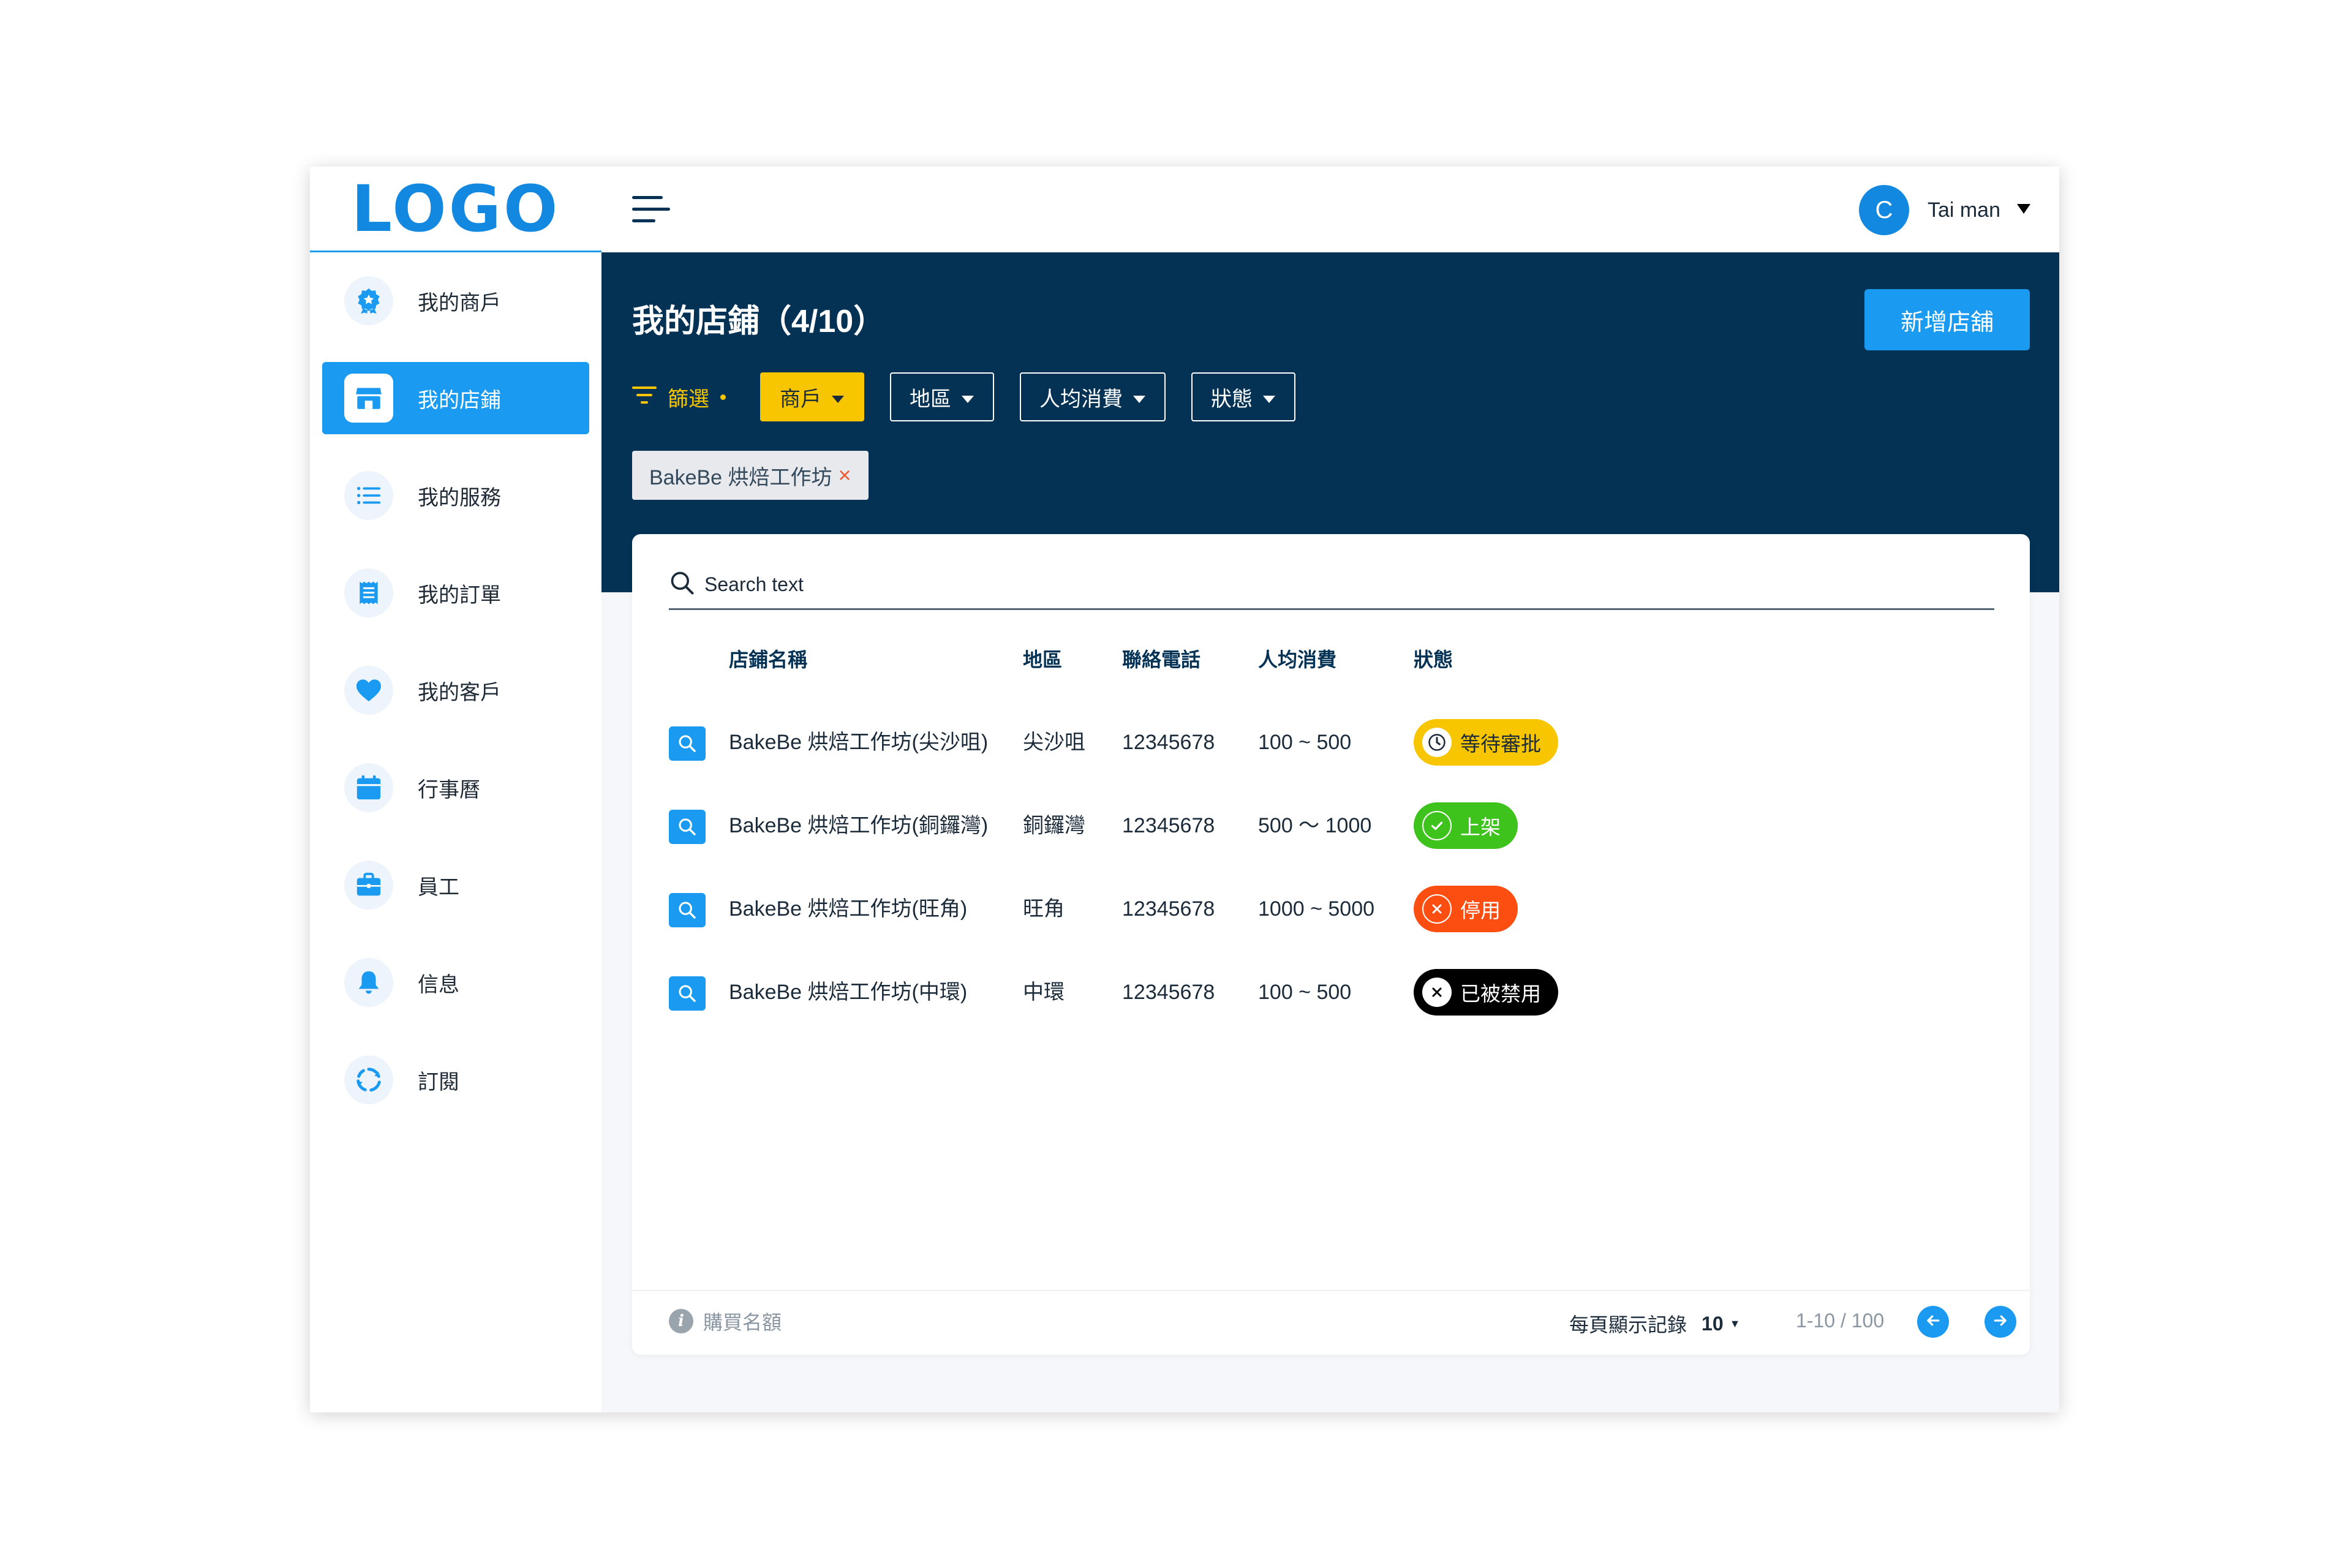 This screenshot has height=1568, width=2352. What do you see at coordinates (1481, 911) in the screenshot?
I see `status-label: 停用` at bounding box center [1481, 911].